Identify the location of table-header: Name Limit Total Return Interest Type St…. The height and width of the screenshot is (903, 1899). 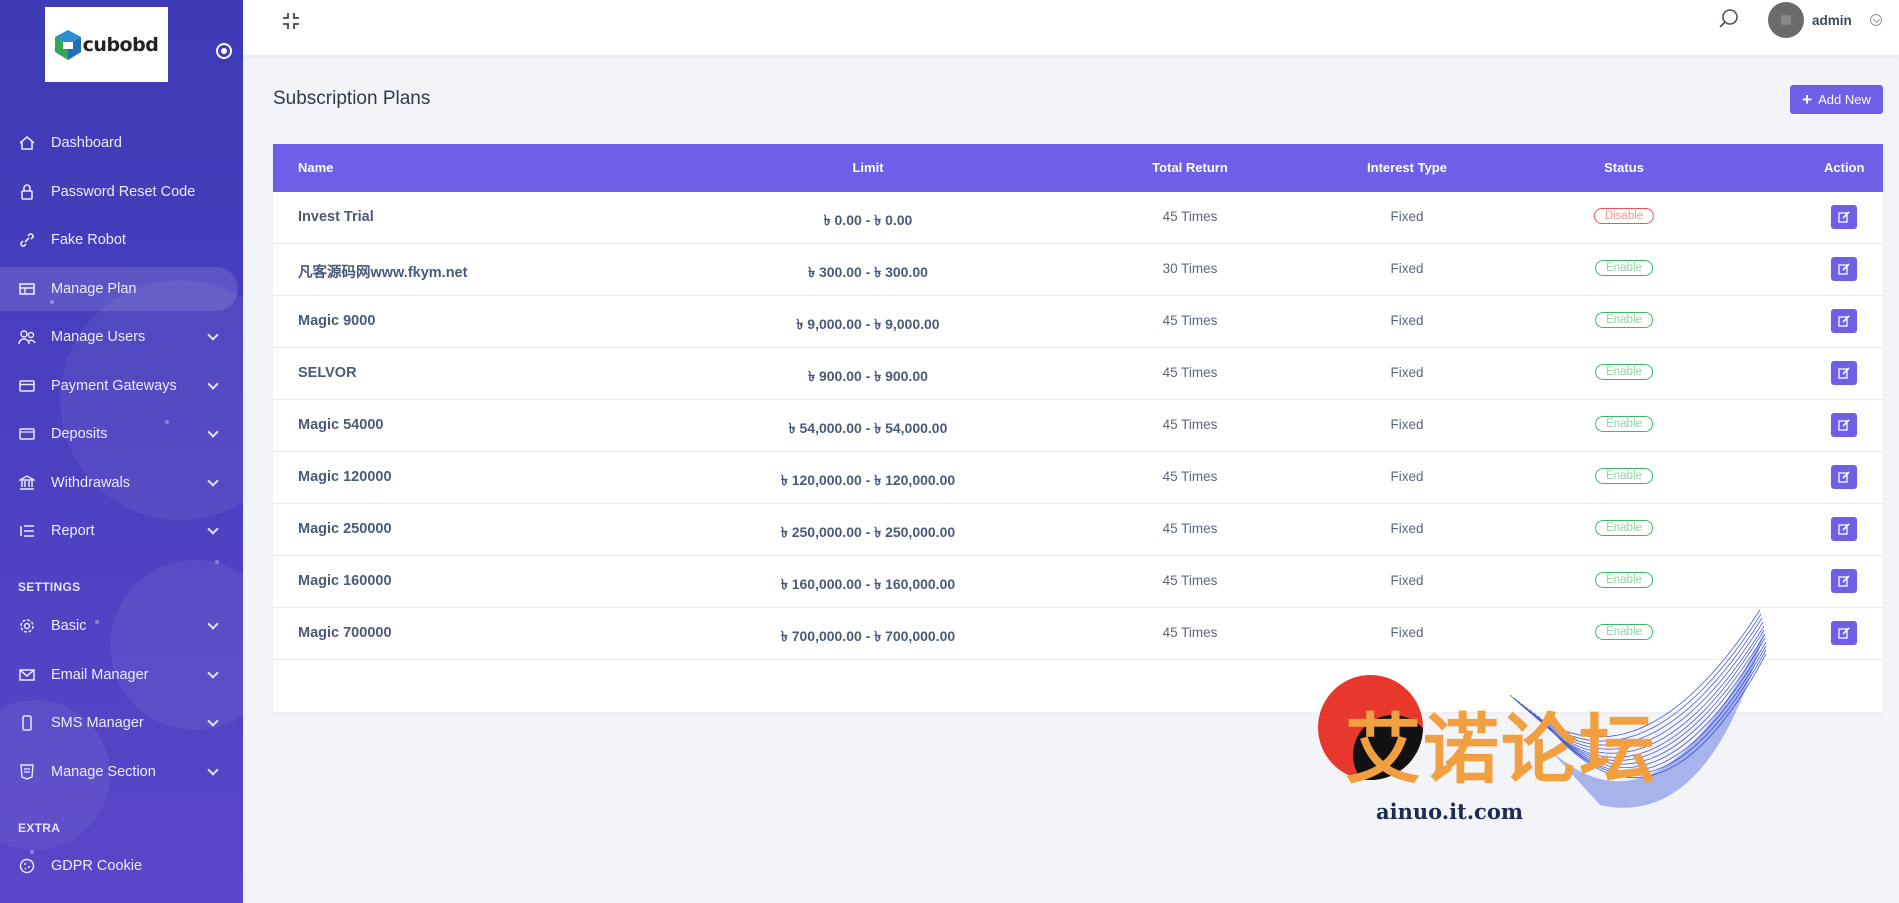
(1078, 168).